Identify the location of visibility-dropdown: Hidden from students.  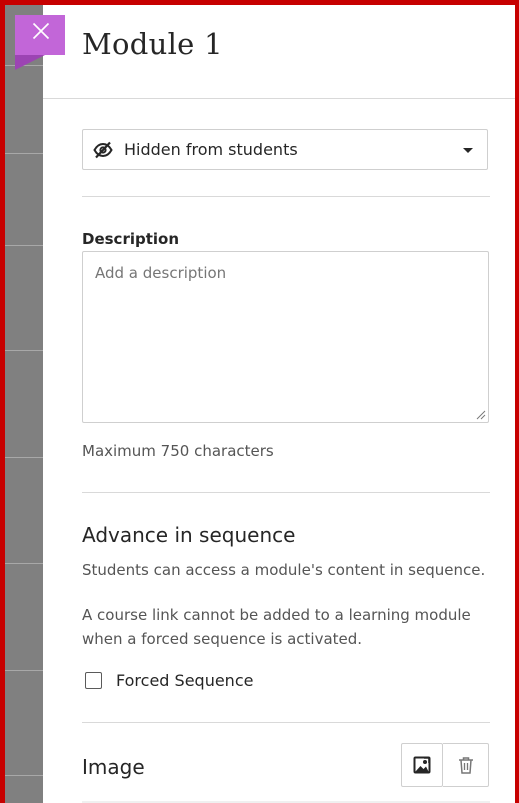
(285, 149).